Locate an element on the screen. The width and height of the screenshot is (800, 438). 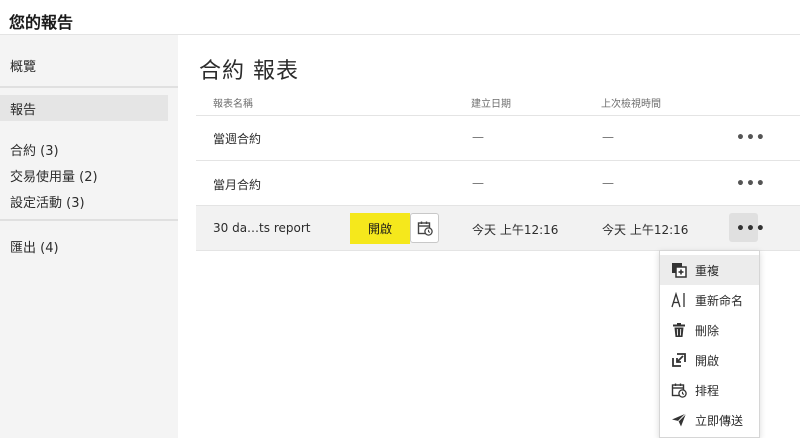
column-header-last-viewed: 上次檢視時間 is located at coordinates (631, 102).